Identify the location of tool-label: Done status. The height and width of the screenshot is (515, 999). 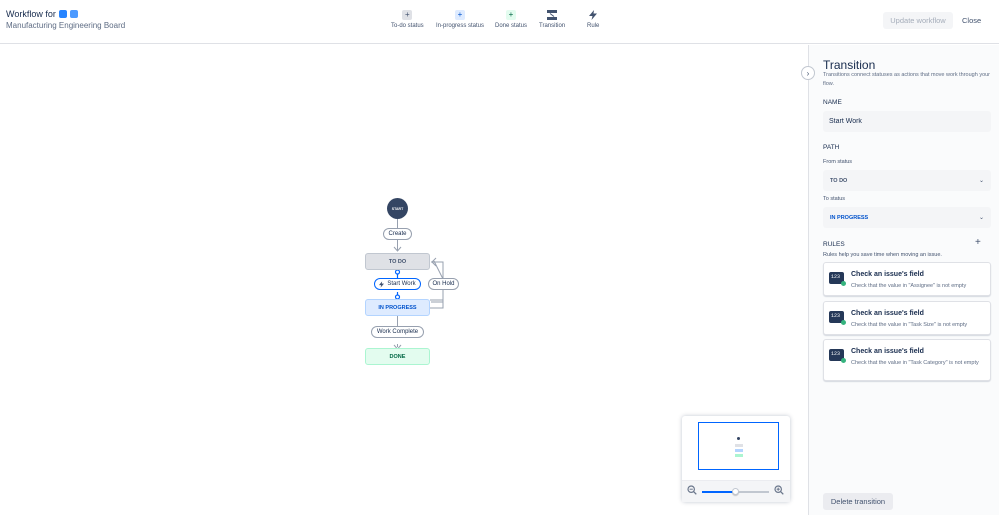
(511, 26).